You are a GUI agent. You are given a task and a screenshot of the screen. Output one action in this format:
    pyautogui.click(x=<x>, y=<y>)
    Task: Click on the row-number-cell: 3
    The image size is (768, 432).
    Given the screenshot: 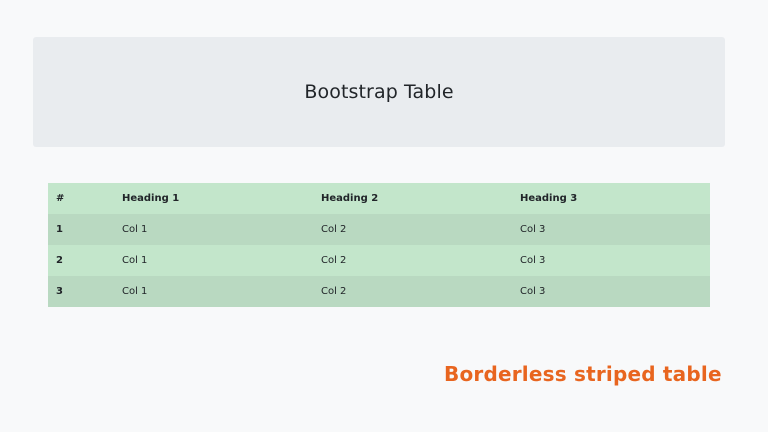 What is the action you would take?
    pyautogui.click(x=59, y=291)
    